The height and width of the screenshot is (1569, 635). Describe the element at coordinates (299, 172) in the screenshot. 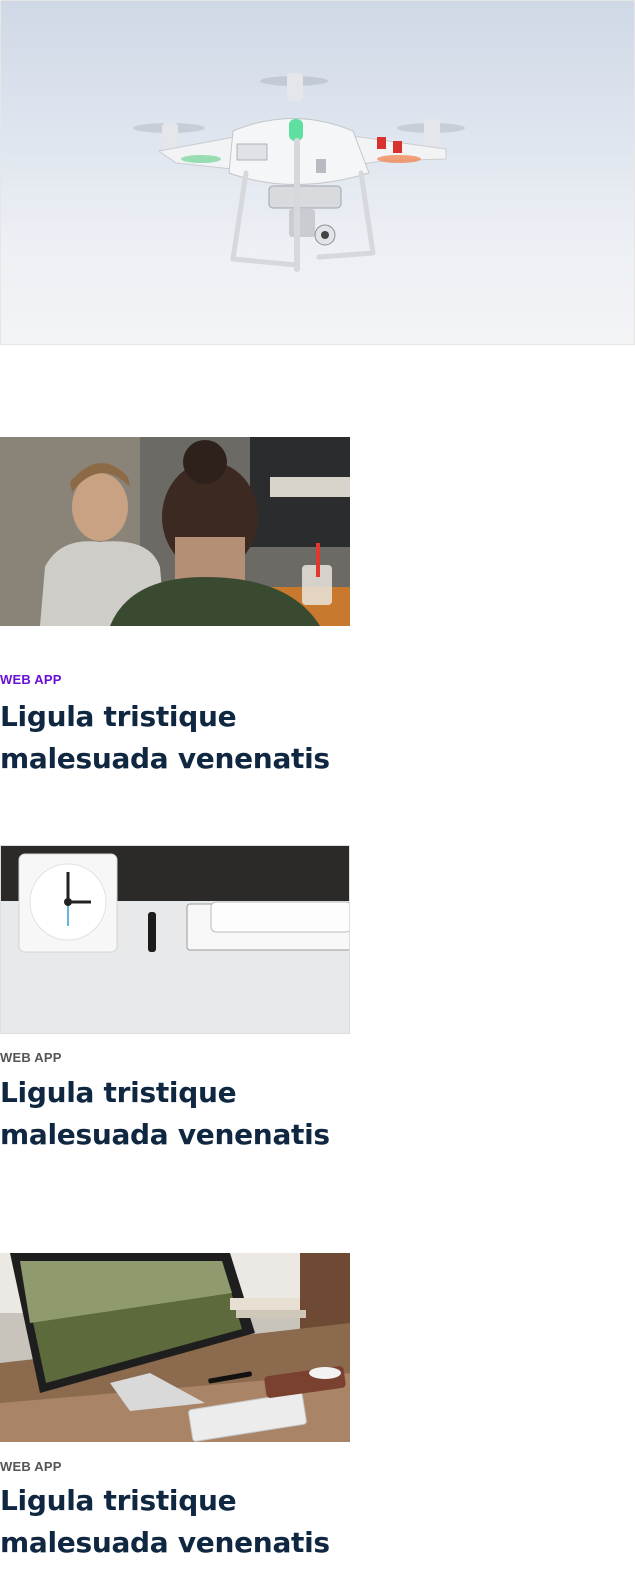

I see `drone-illustration` at that location.